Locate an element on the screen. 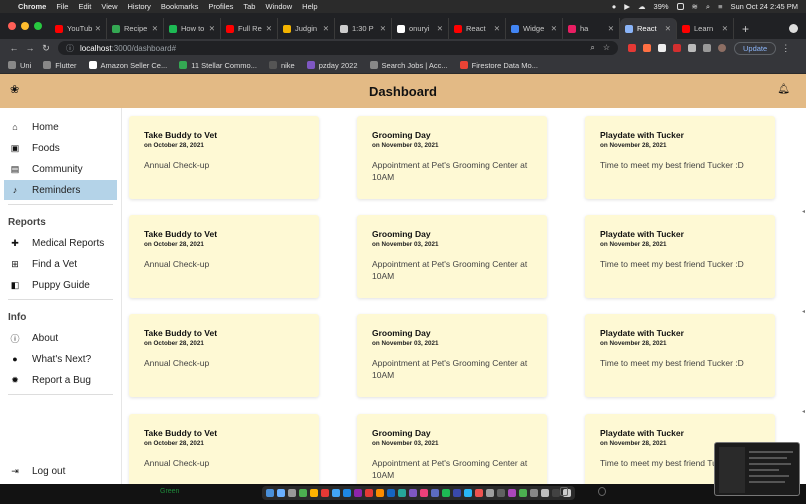 This screenshot has width=806, height=504. bookmark-item: Flutter is located at coordinates (60, 65).